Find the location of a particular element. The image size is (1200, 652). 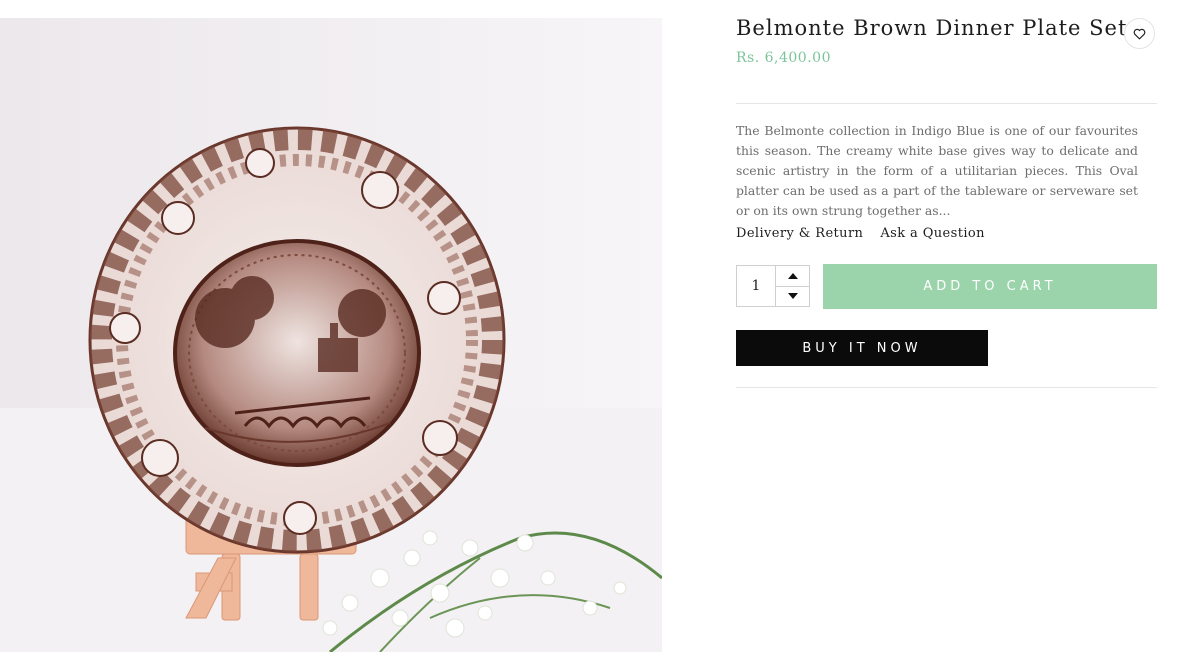

caret-up-icon is located at coordinates (792, 275).